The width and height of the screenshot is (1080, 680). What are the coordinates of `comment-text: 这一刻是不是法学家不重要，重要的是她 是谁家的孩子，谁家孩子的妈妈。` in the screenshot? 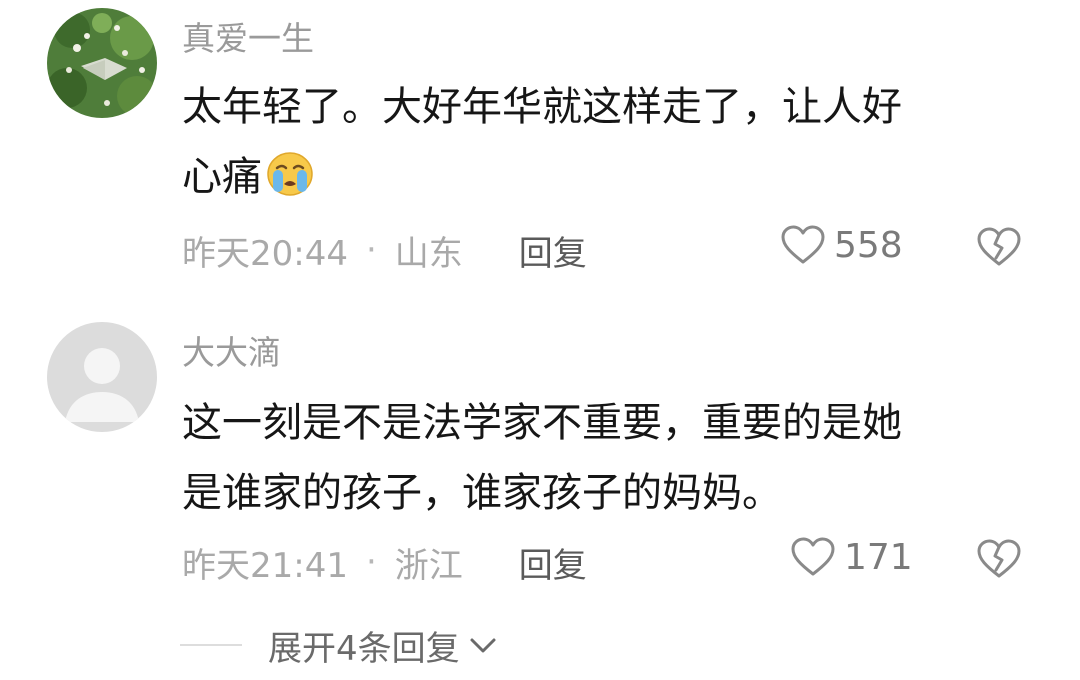 It's located at (542, 458).